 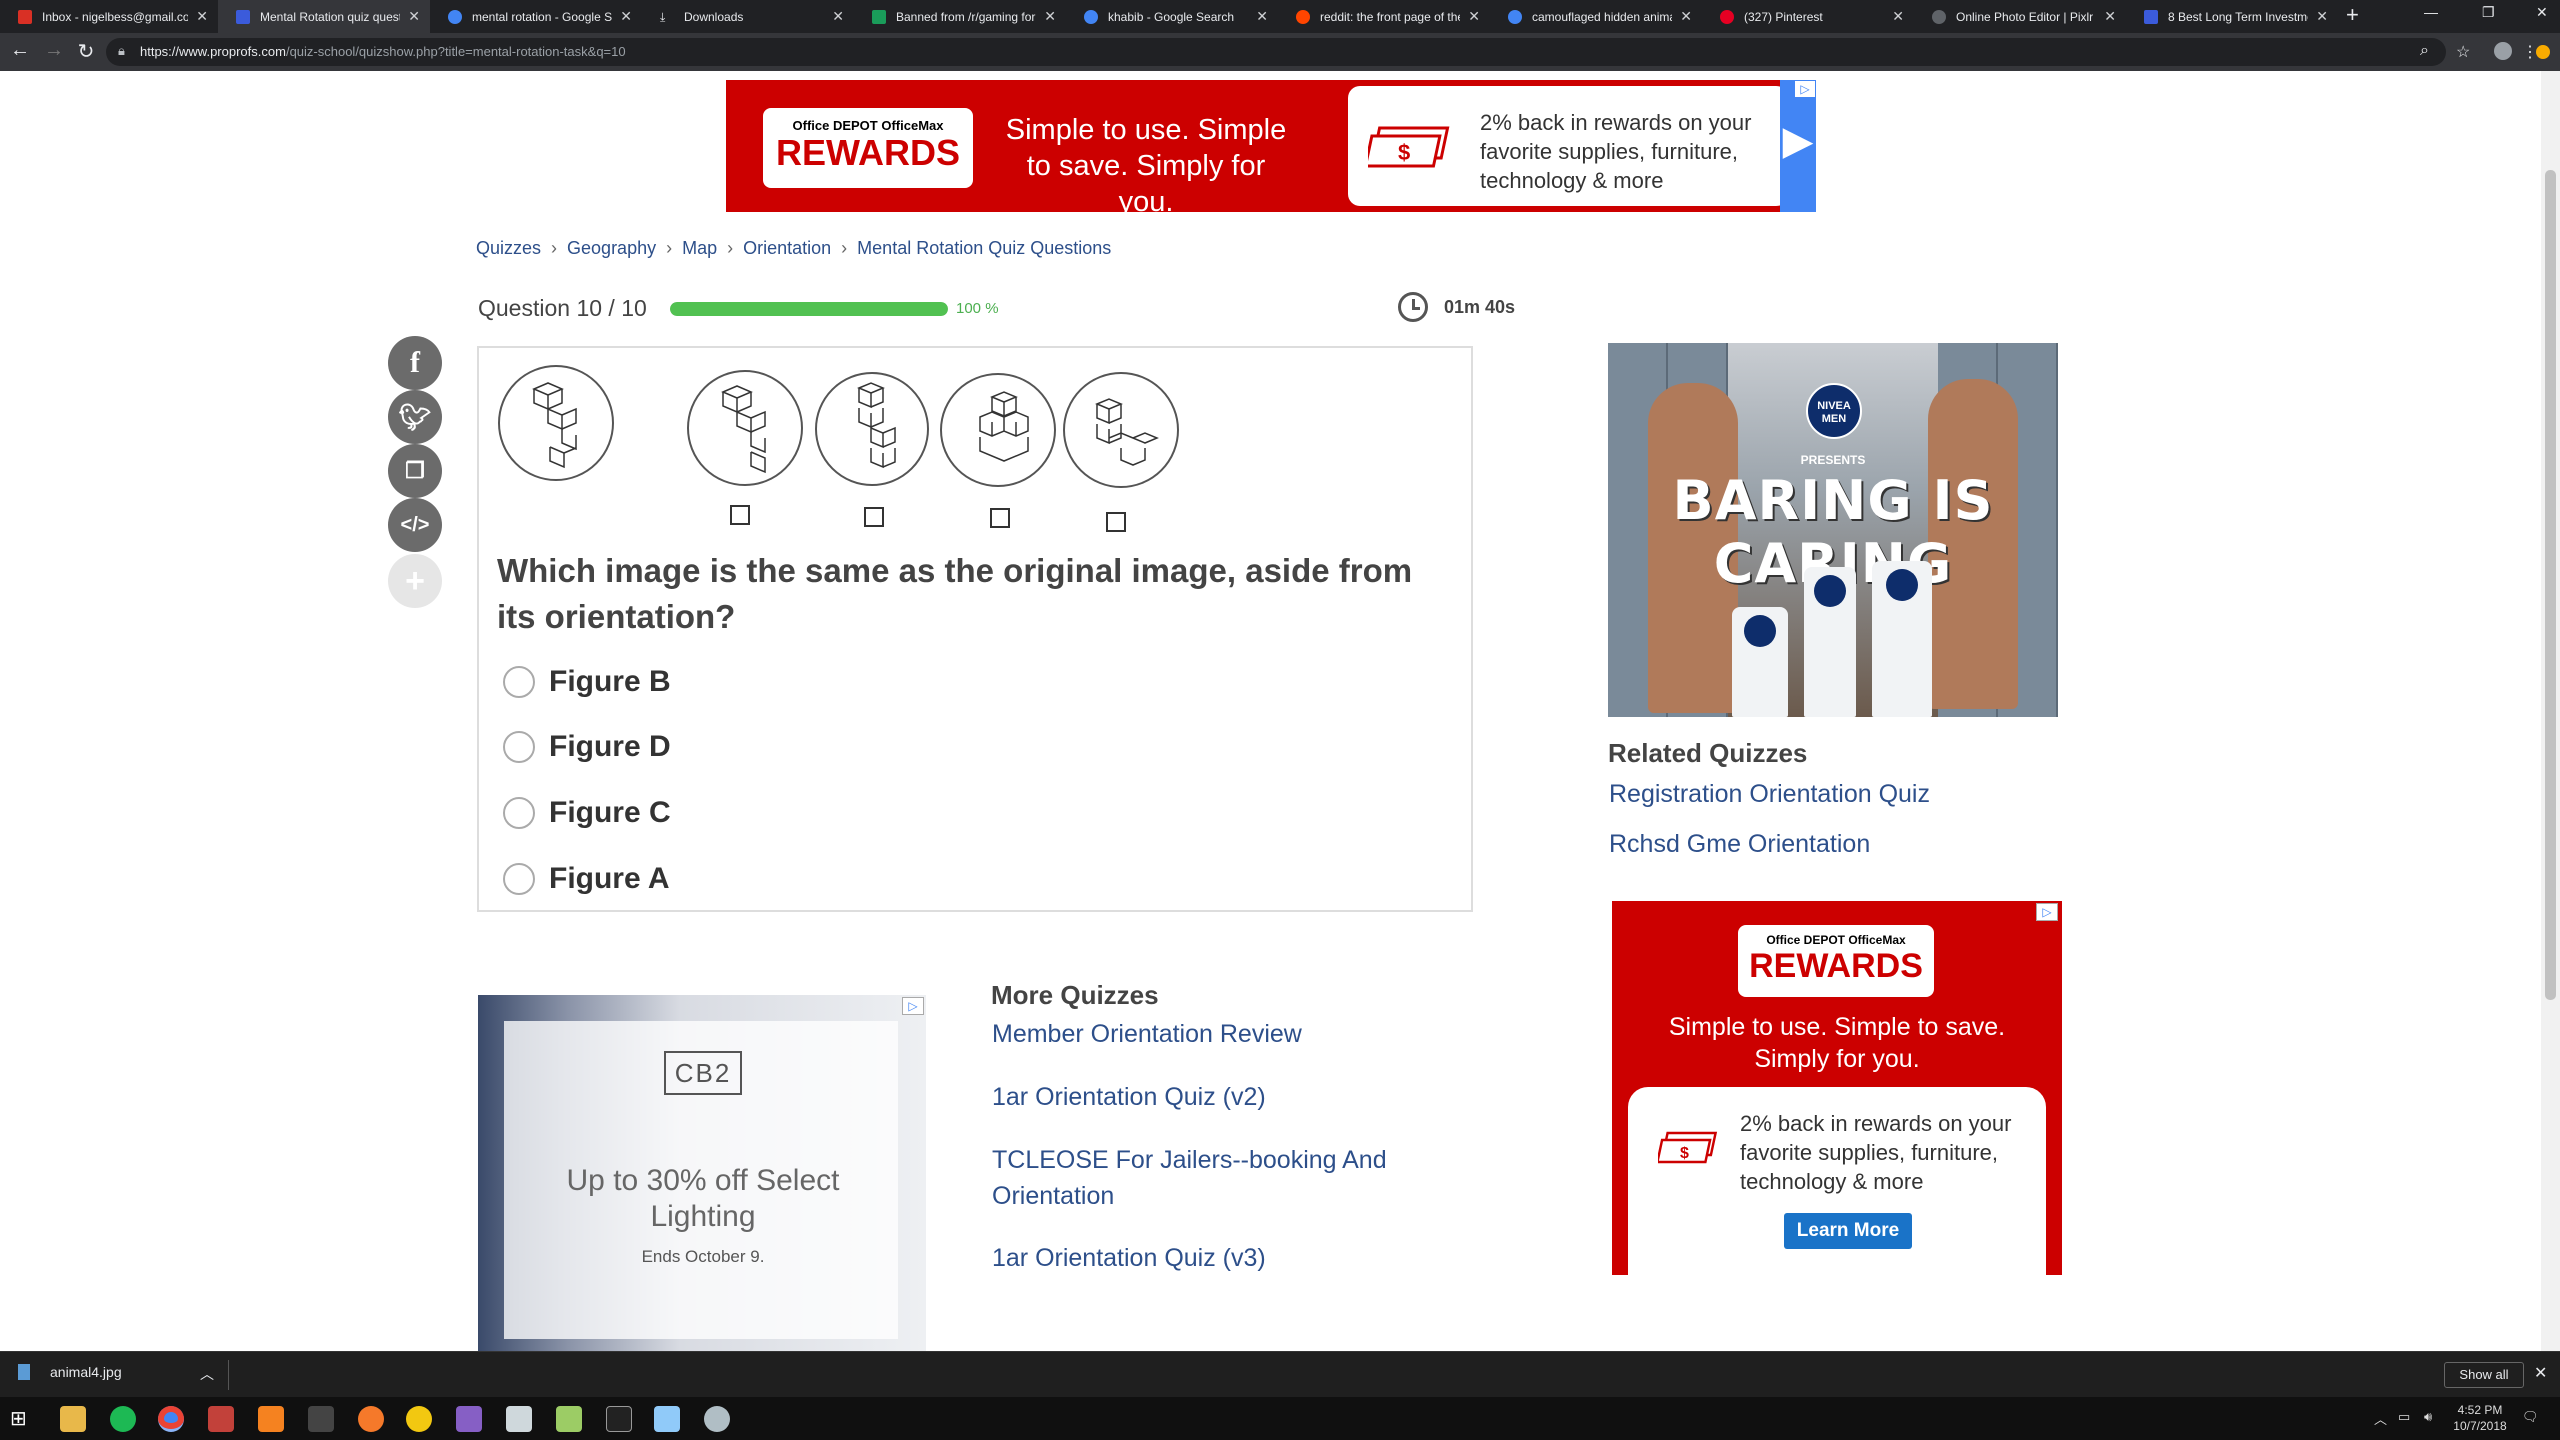 What do you see at coordinates (1202, 1258) in the screenshot?
I see `more-quiz-link: 1ar Orientation Quiz (v3)` at bounding box center [1202, 1258].